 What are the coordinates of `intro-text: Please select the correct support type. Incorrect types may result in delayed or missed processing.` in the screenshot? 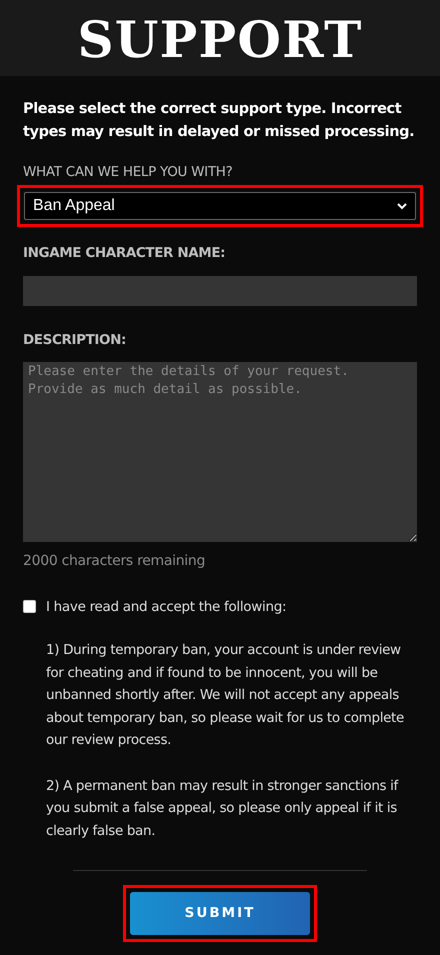 It's located at (219, 121).